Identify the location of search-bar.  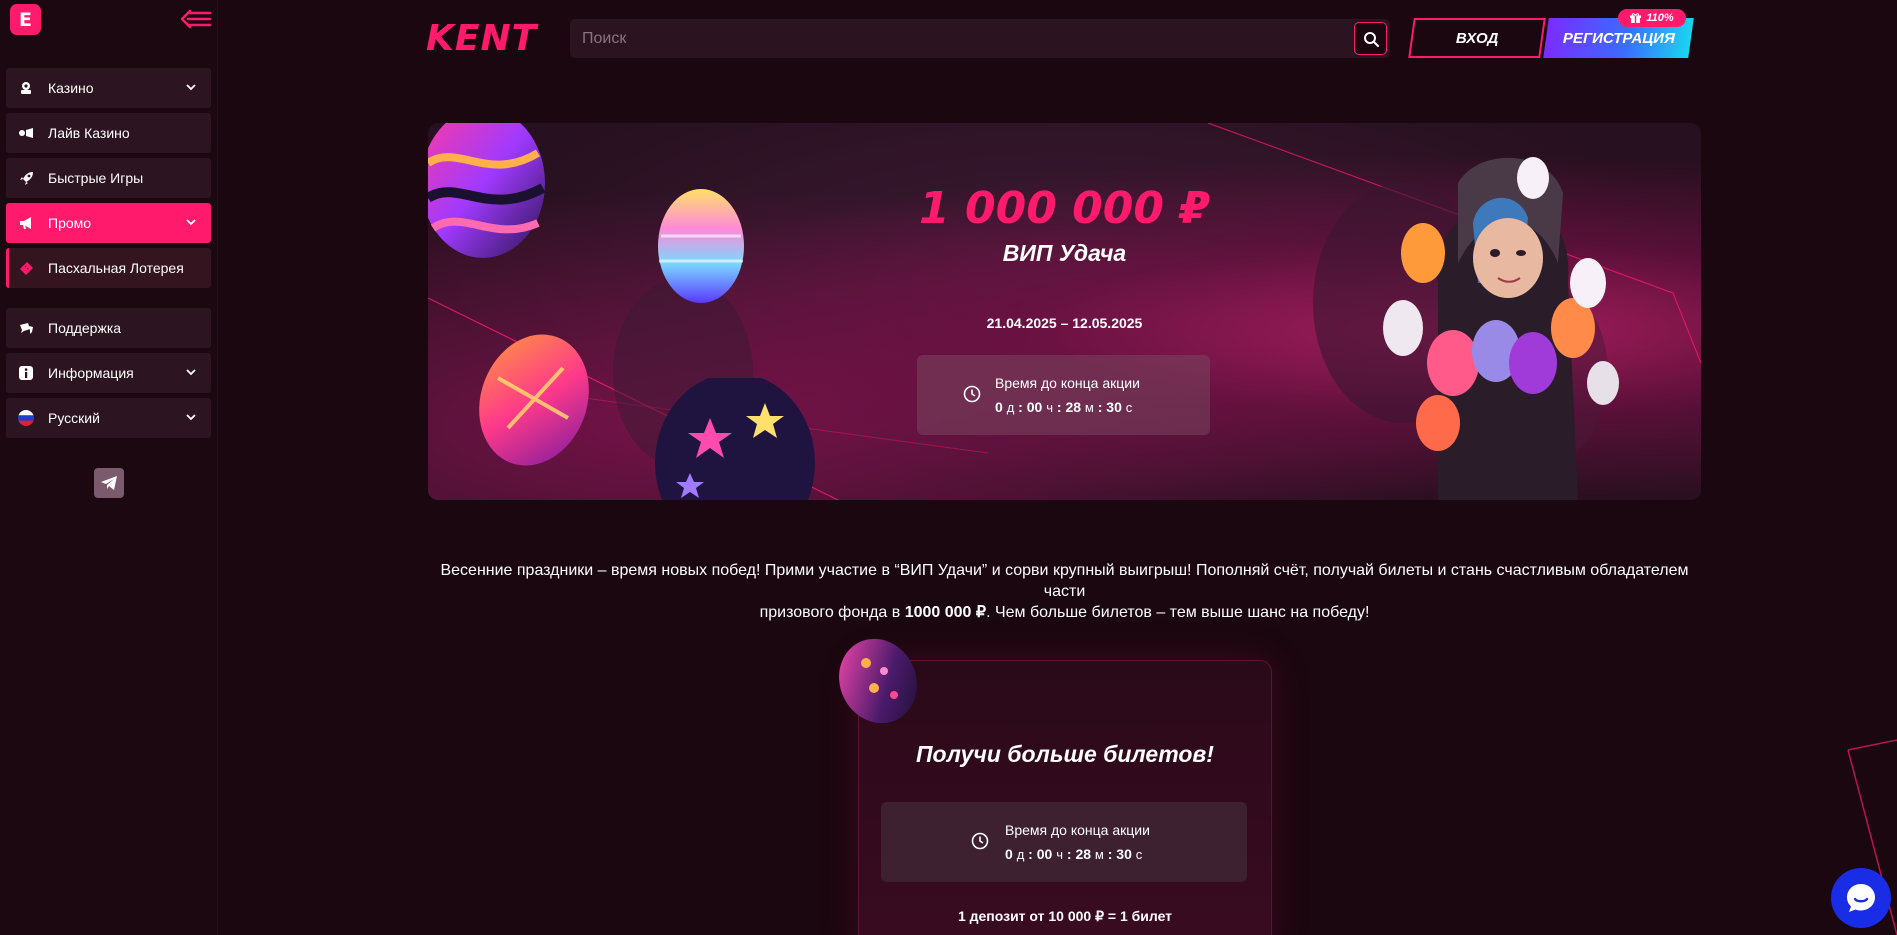
(980, 38).